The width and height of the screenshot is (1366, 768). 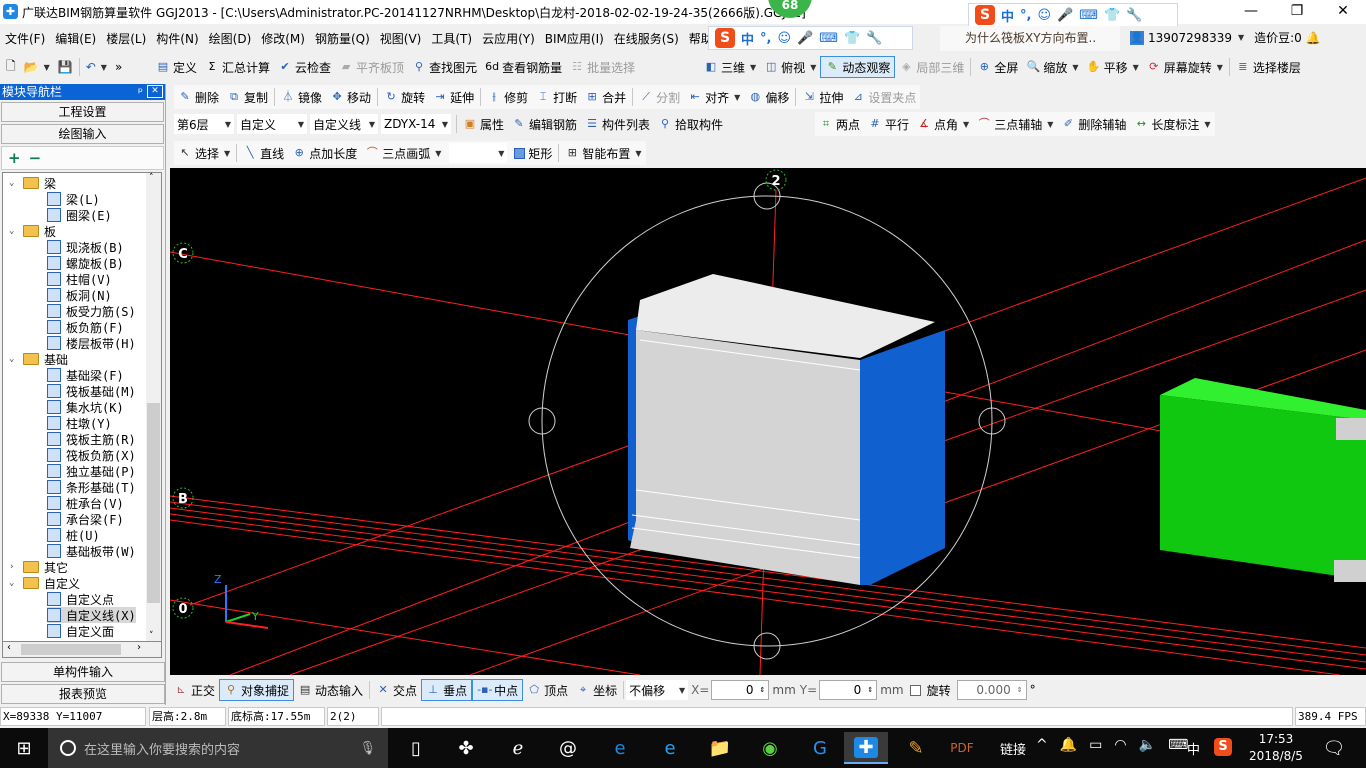 What do you see at coordinates (991, 690) in the screenshot?
I see `rotate-input: 0.000 ⇕` at bounding box center [991, 690].